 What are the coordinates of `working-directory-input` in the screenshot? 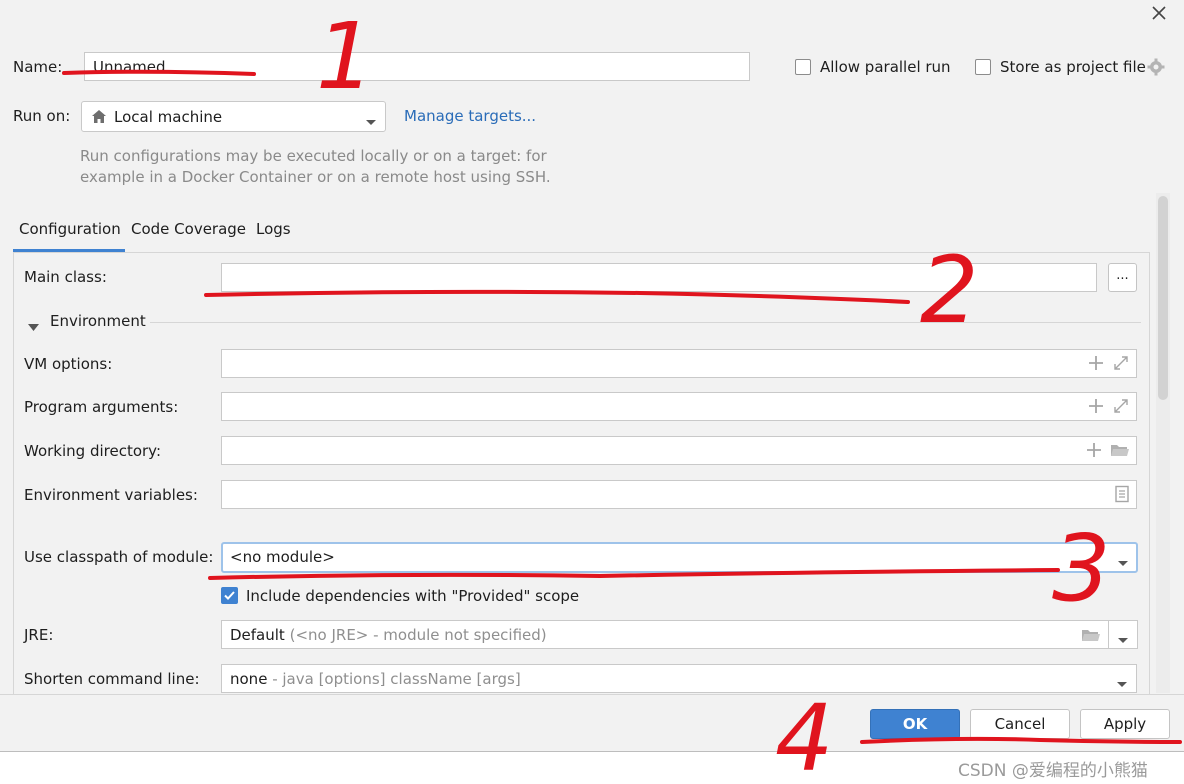 It's located at (679, 450).